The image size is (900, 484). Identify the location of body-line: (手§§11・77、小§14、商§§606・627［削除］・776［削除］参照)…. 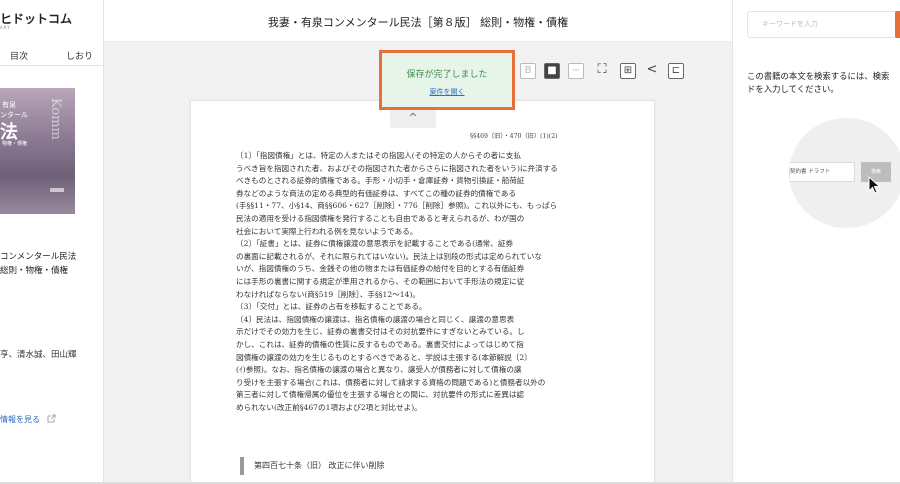
(397, 206).